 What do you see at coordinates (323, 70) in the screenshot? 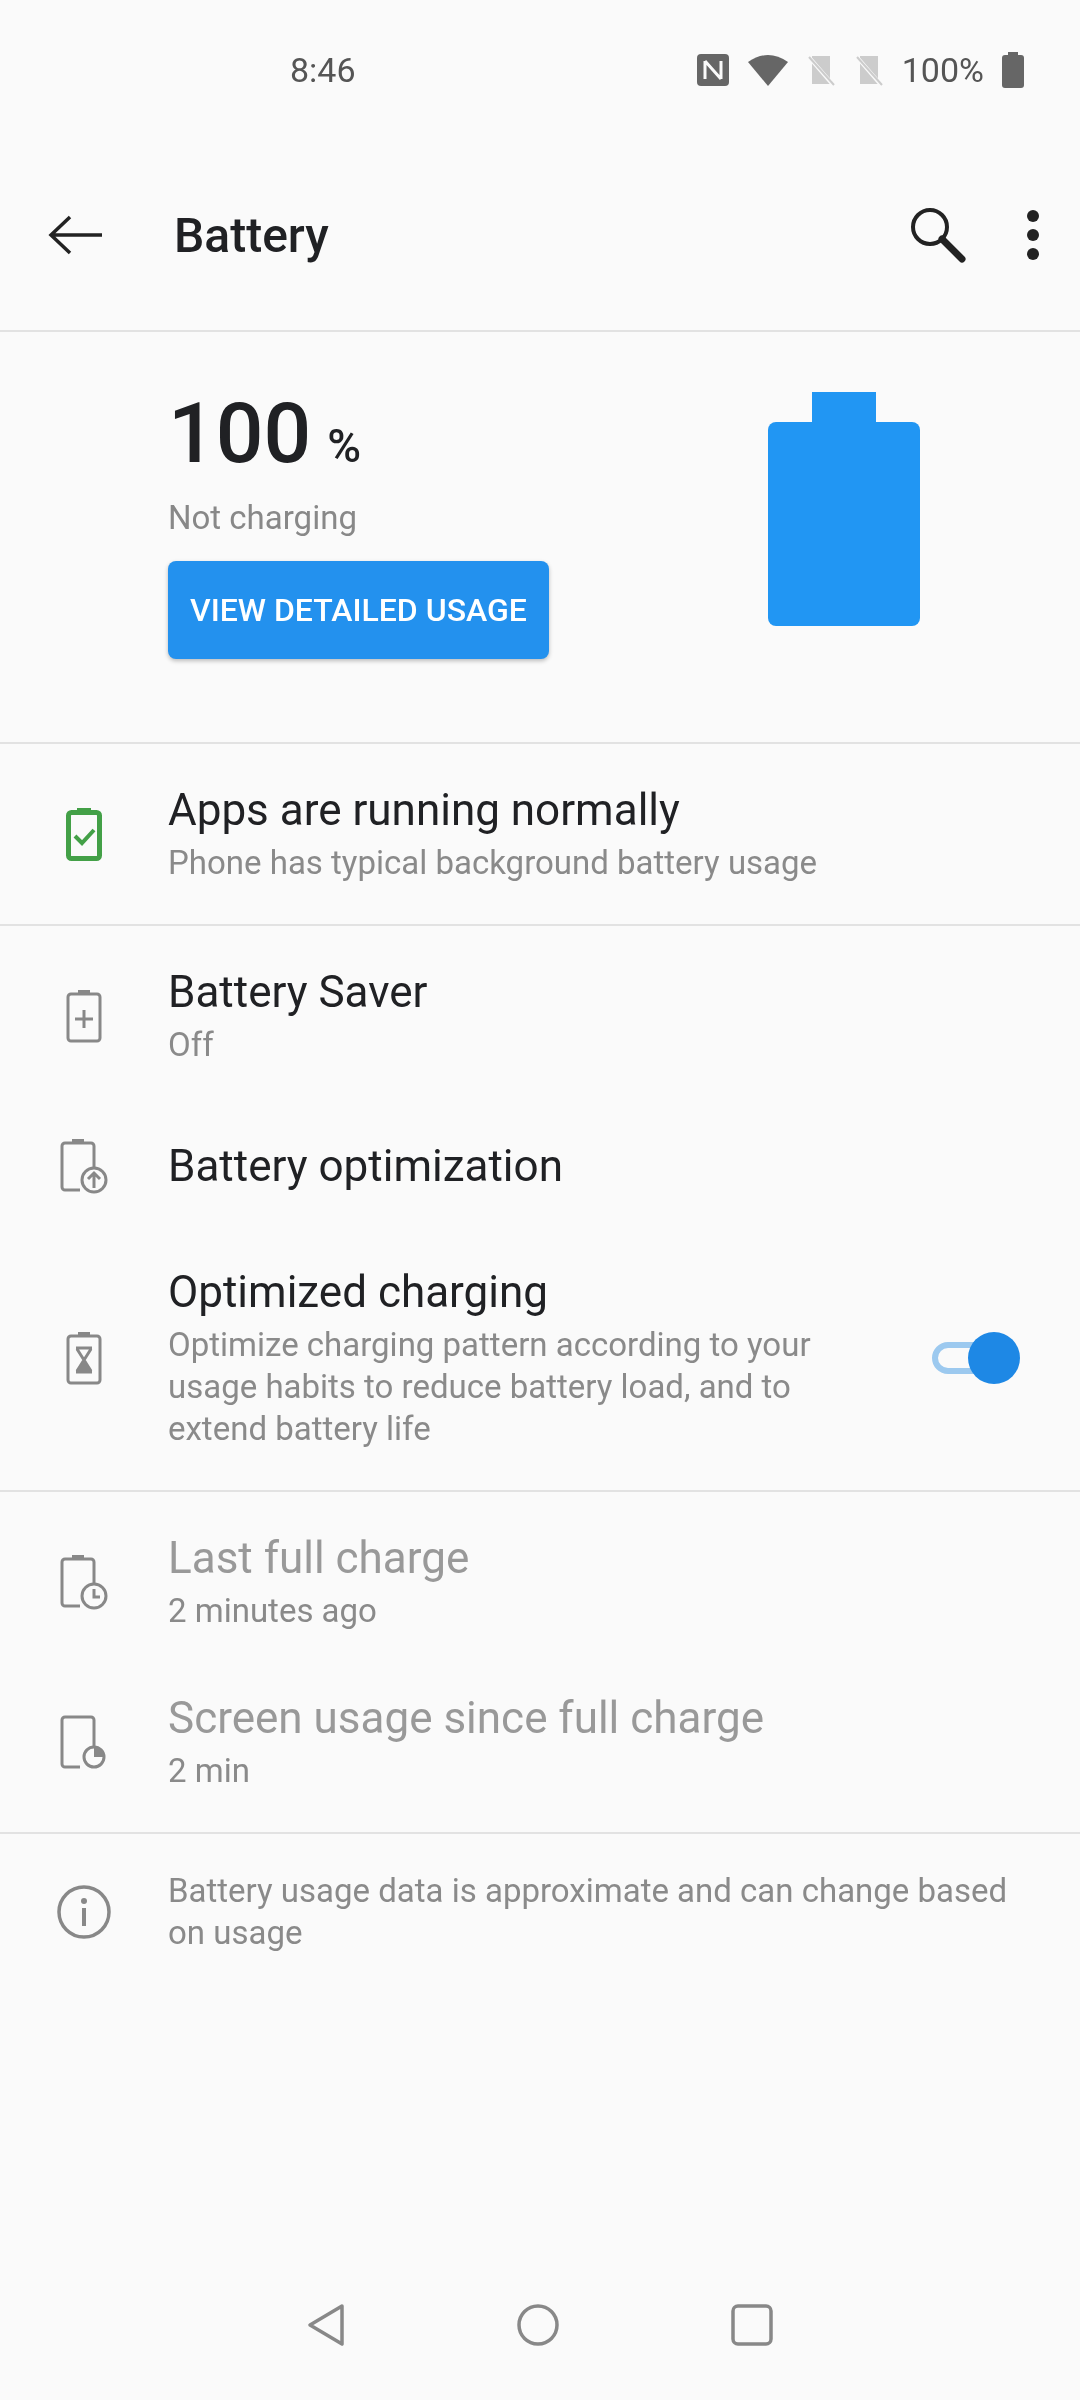
I see `clock-time: 8:46` at bounding box center [323, 70].